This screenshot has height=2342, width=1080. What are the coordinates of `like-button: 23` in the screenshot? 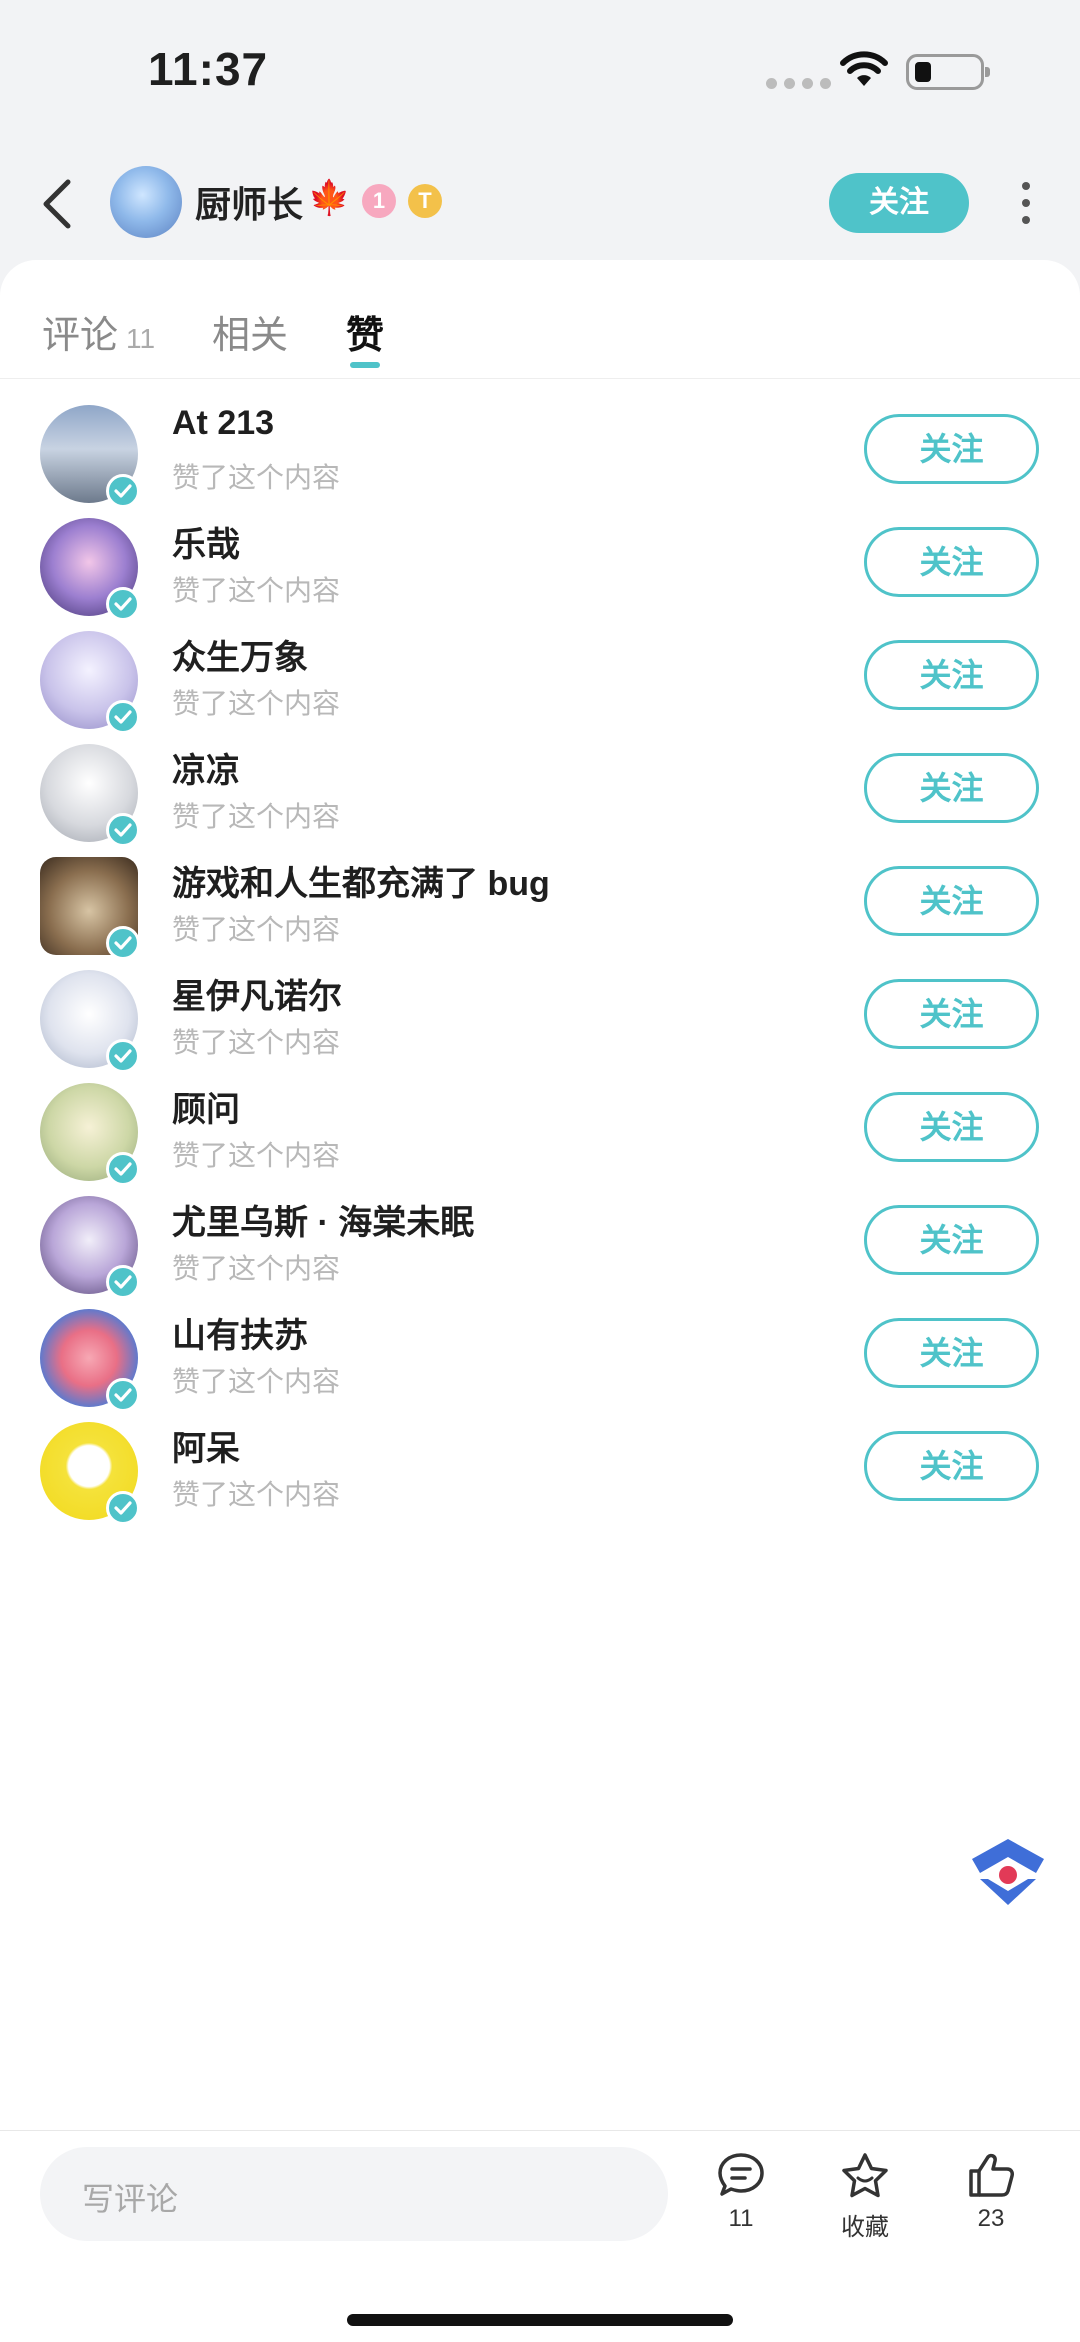 It's located at (991, 2192).